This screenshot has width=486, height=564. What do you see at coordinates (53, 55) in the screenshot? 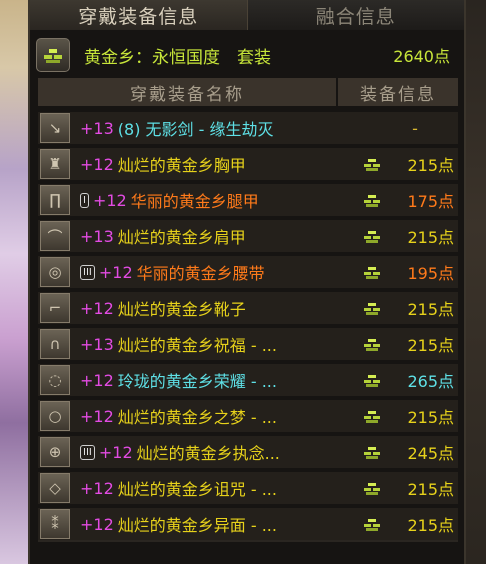
I see `set-bars-icon` at bounding box center [53, 55].